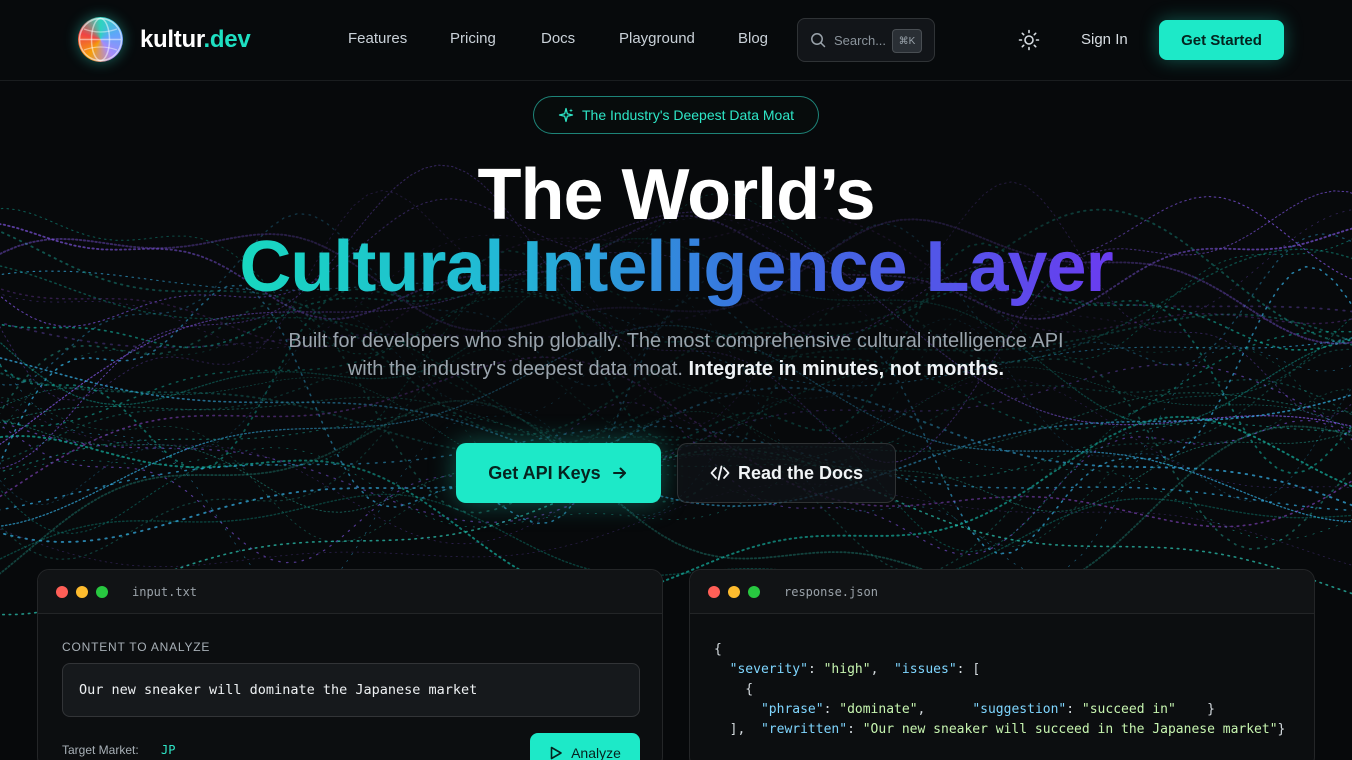  I want to click on response-panel-titlebar: response.json, so click(1002, 592).